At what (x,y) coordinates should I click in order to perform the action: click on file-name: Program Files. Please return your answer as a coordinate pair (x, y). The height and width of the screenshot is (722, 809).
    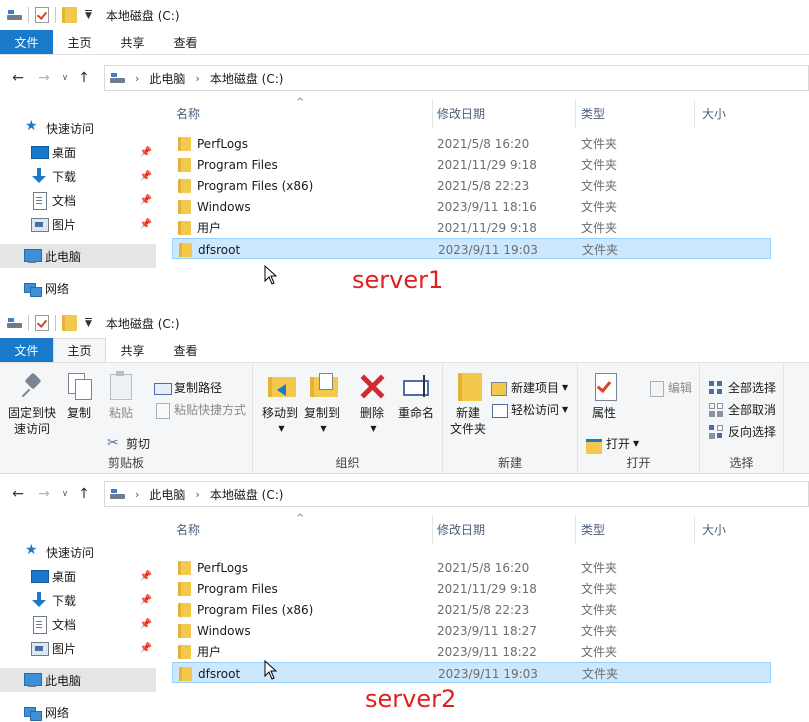
    Looking at the image, I should click on (237, 164).